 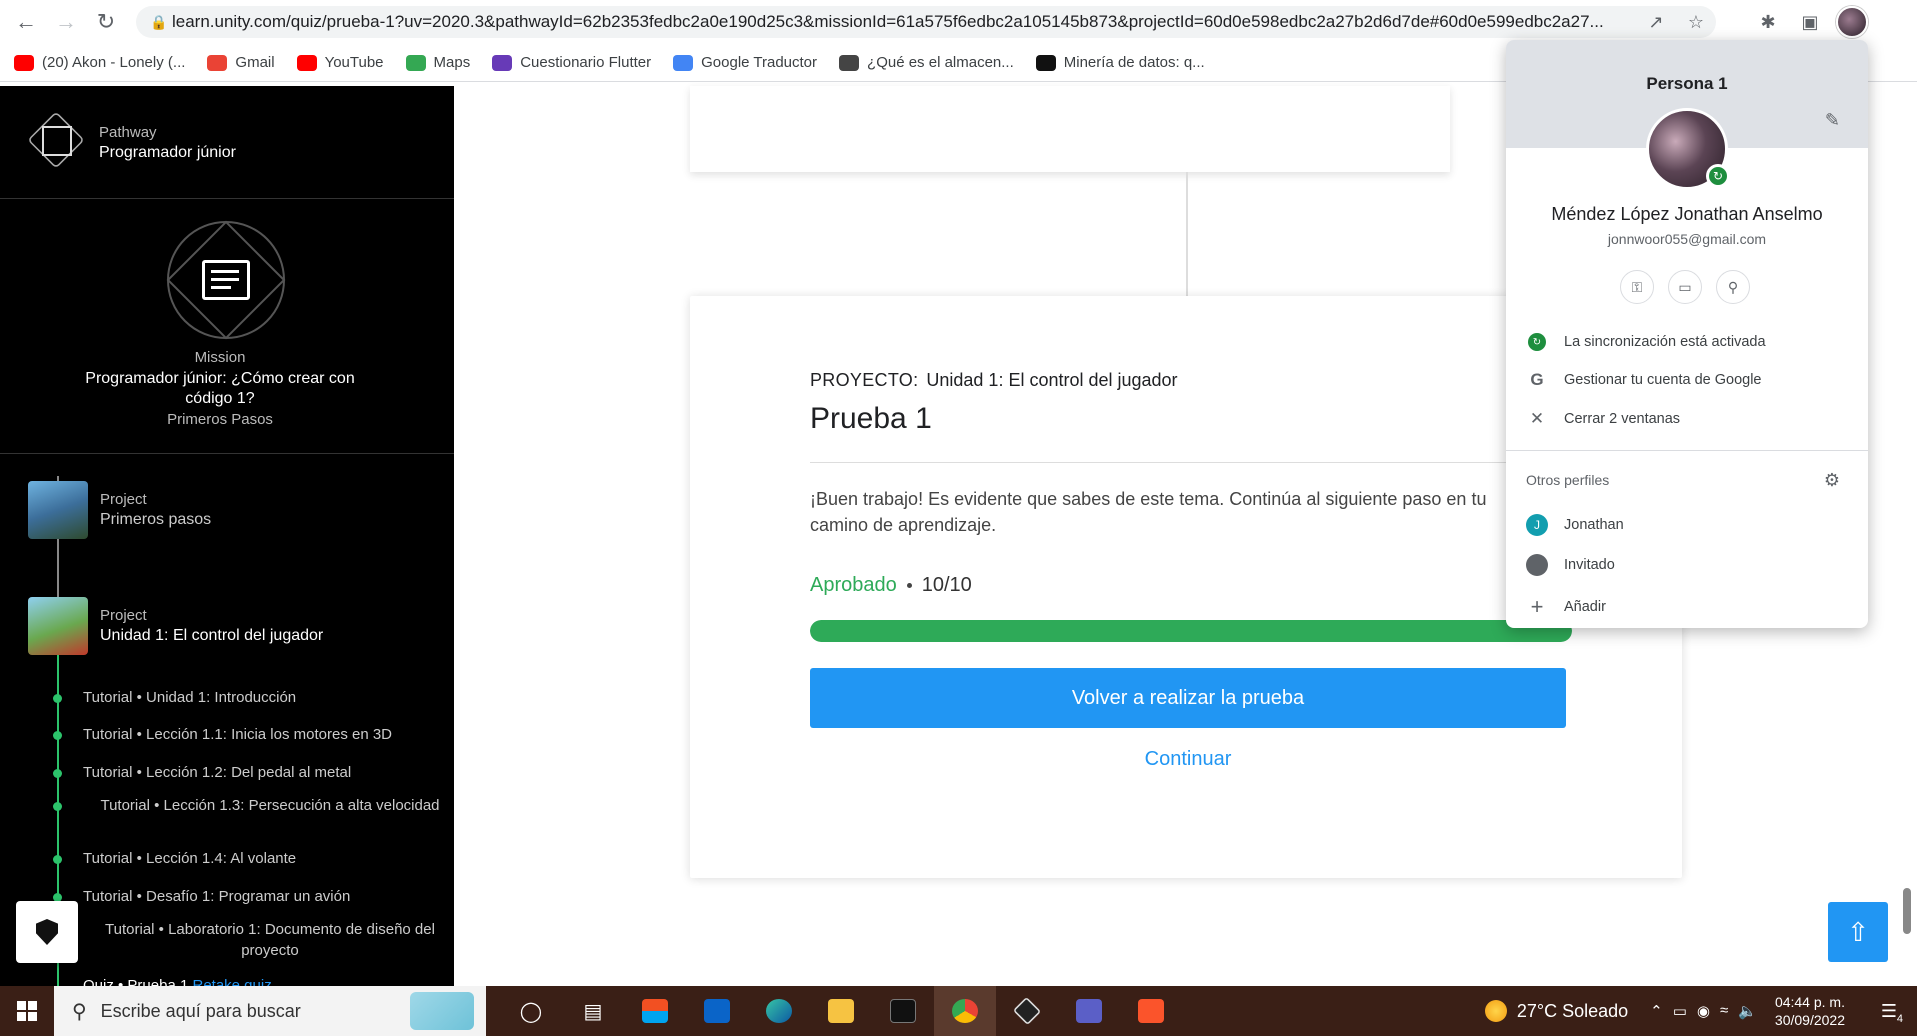 What do you see at coordinates (1027, 1011) in the screenshot?
I see `unity-hub-icon` at bounding box center [1027, 1011].